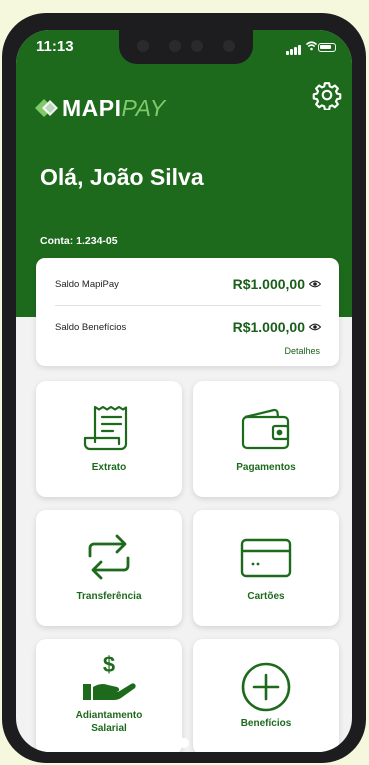 The image size is (369, 765). I want to click on battery-icon, so click(327, 47).